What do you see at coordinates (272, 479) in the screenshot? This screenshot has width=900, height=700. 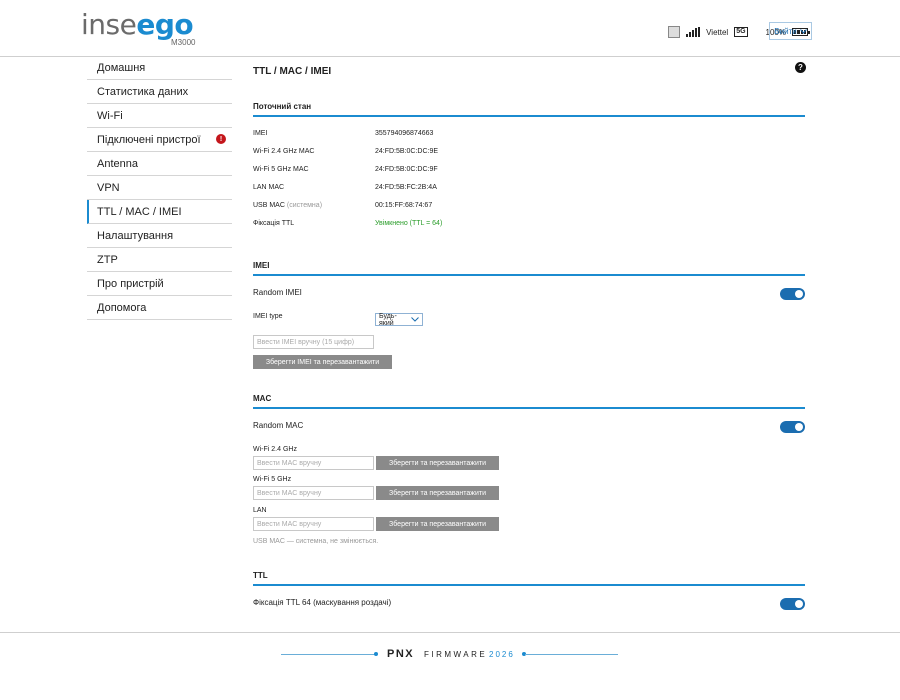 I see `mac-field-label-wifi5: Wi-Fi 5 GHz` at bounding box center [272, 479].